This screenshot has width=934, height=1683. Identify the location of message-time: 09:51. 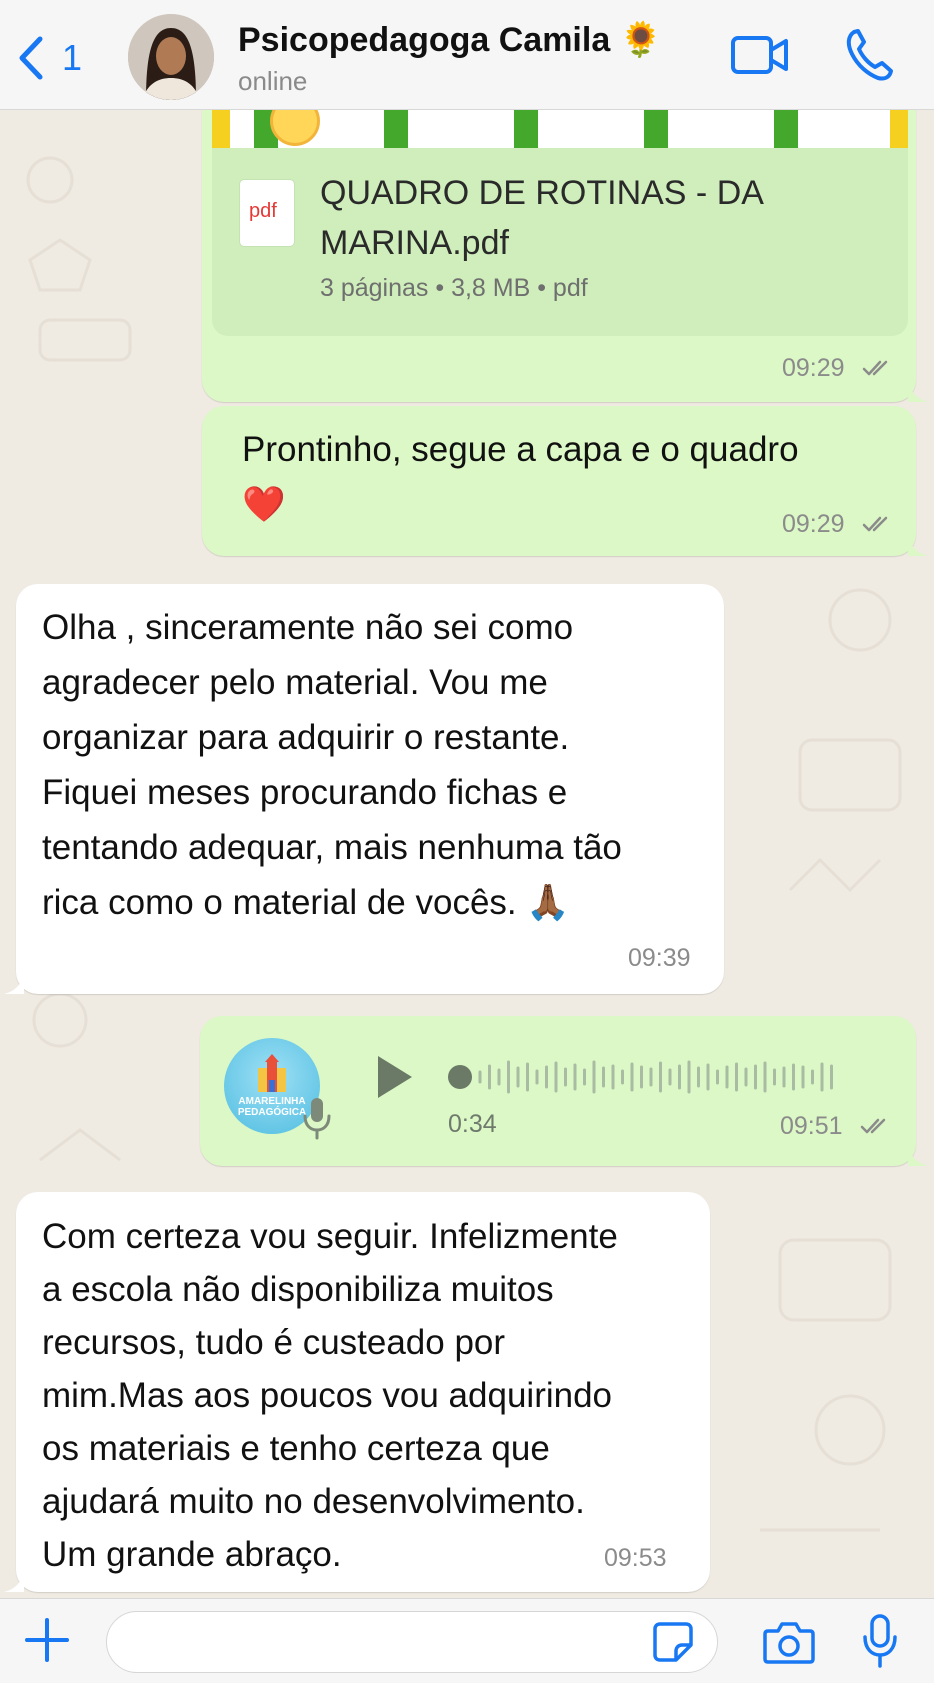
(811, 1126).